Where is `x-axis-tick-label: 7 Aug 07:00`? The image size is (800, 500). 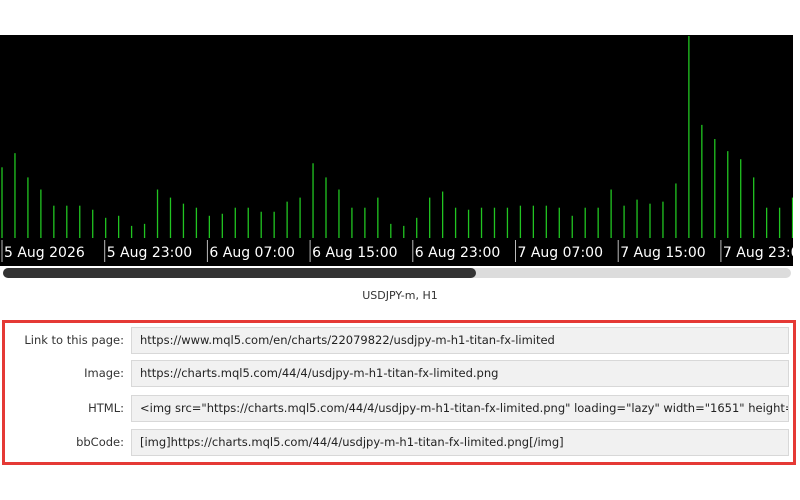
x-axis-tick-label: 7 Aug 07:00 is located at coordinates (561, 253).